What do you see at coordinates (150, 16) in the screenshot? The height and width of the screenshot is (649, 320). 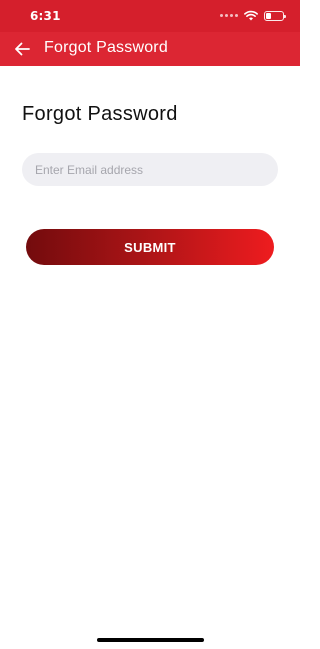 I see `status-bar: 6:31` at bounding box center [150, 16].